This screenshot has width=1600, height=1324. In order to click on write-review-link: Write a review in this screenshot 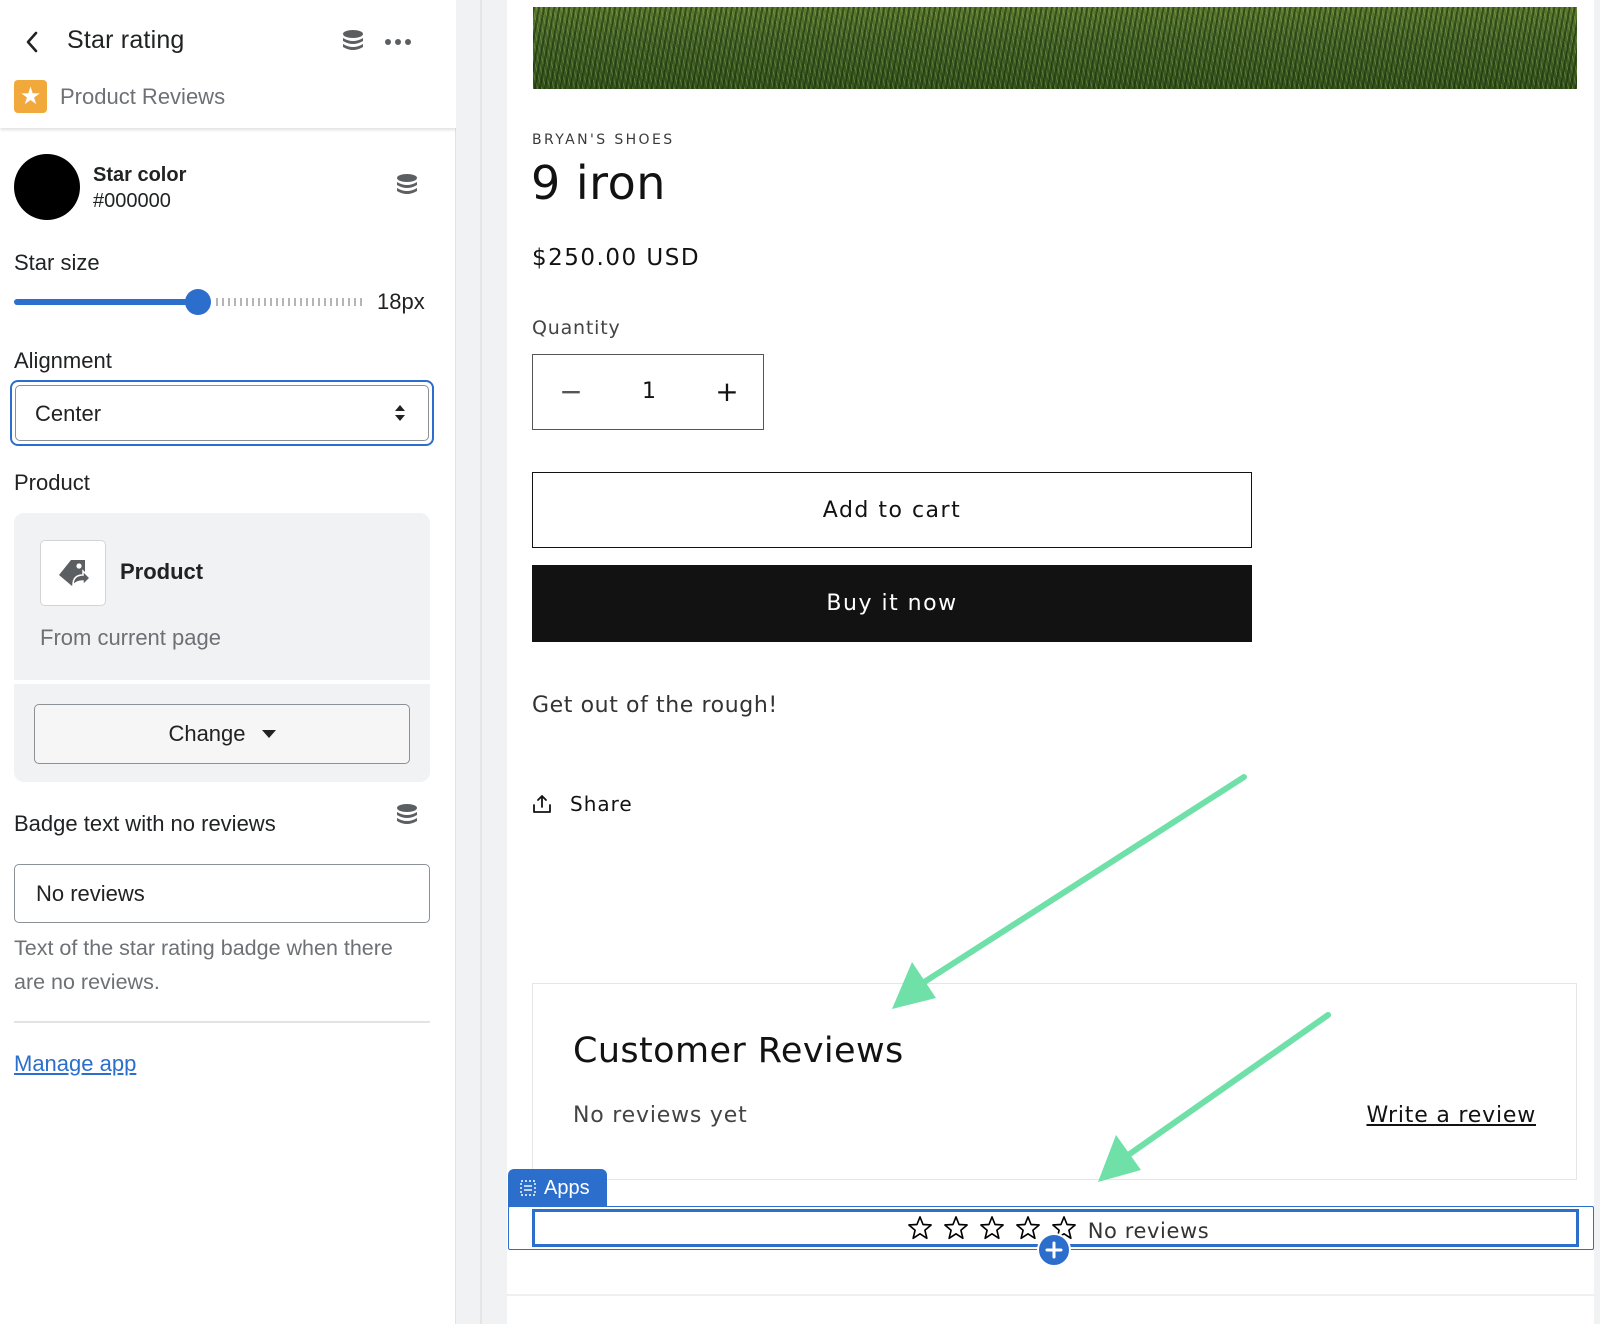, I will do `click(1451, 1115)`.